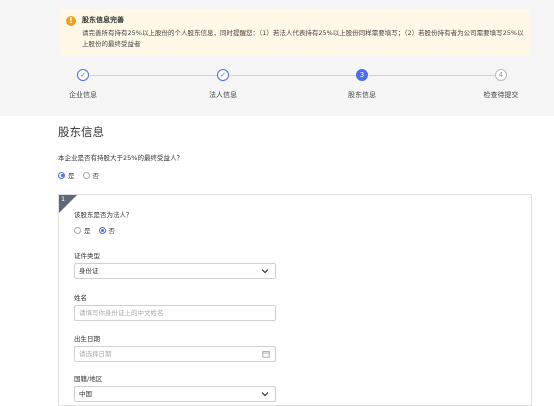 The image size is (554, 406). I want to click on nationality-select: 中国, so click(175, 394).